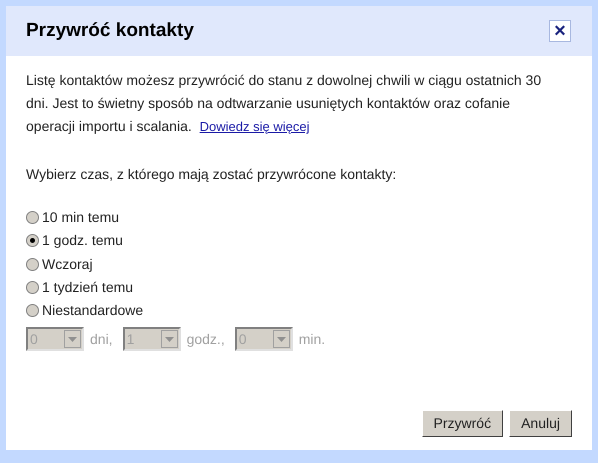  What do you see at coordinates (312, 339) in the screenshot?
I see `unit-label: min.` at bounding box center [312, 339].